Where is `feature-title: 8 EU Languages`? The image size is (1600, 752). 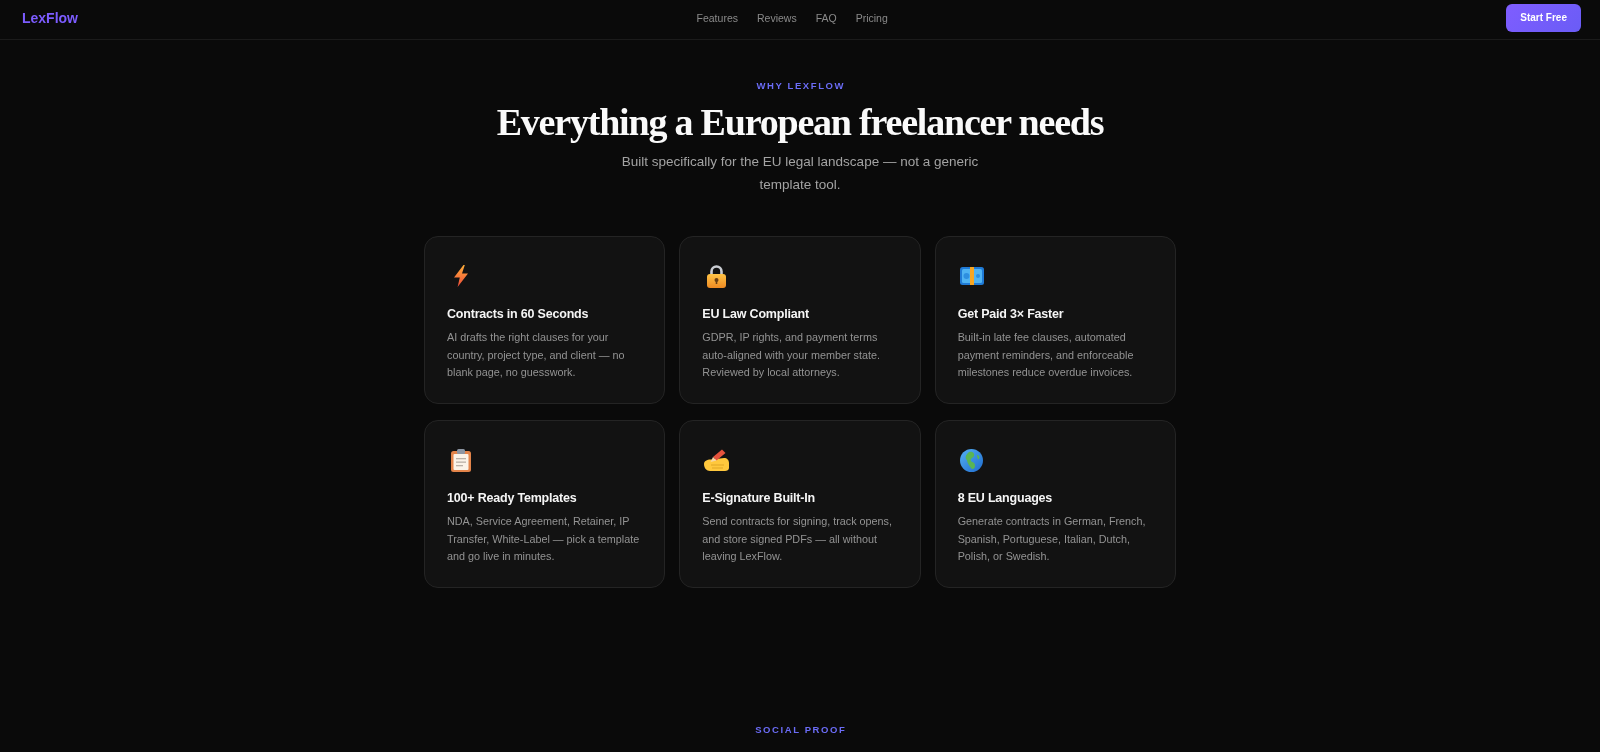
feature-title: 8 EU Languages is located at coordinates (1005, 498).